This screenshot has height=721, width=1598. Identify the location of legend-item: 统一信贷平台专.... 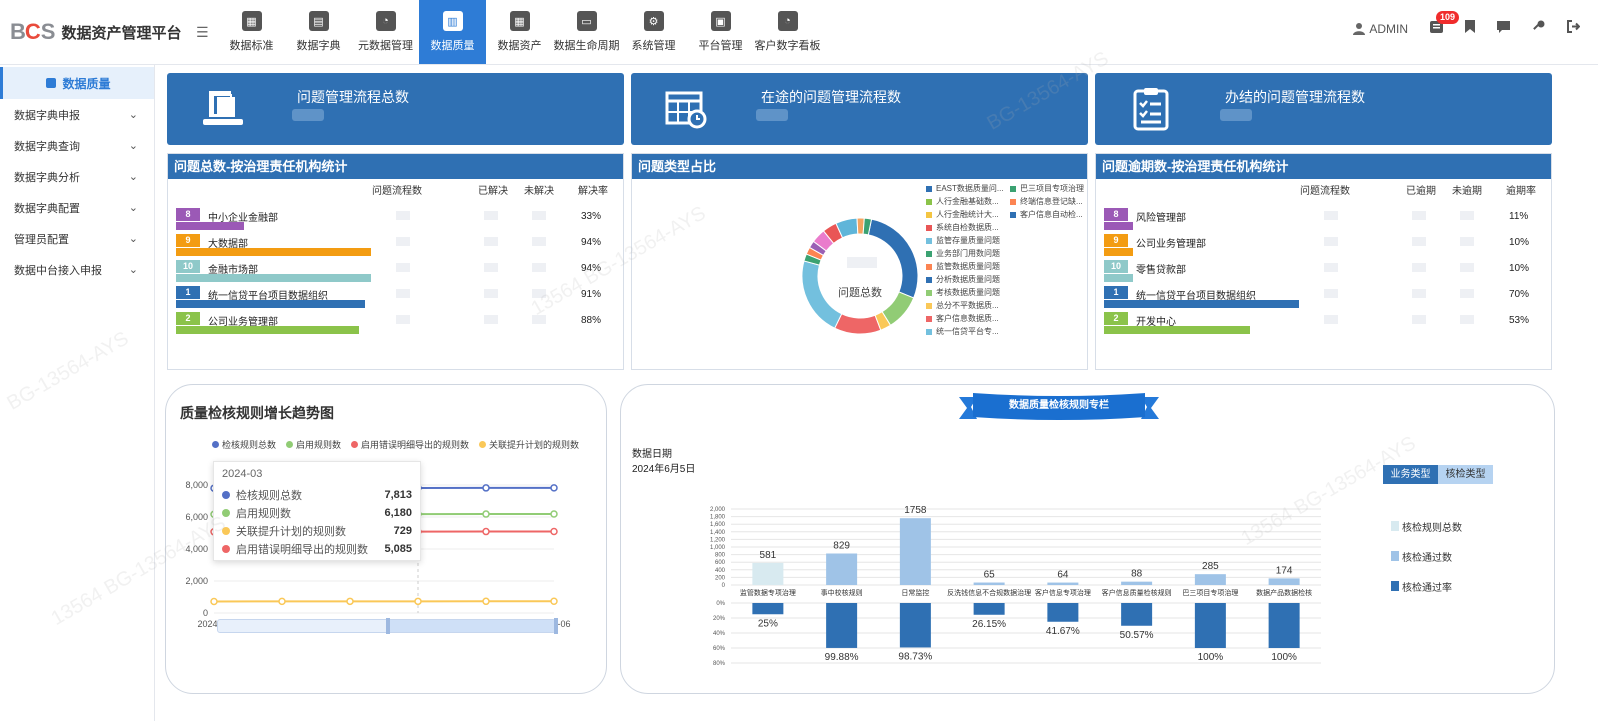
(965, 331).